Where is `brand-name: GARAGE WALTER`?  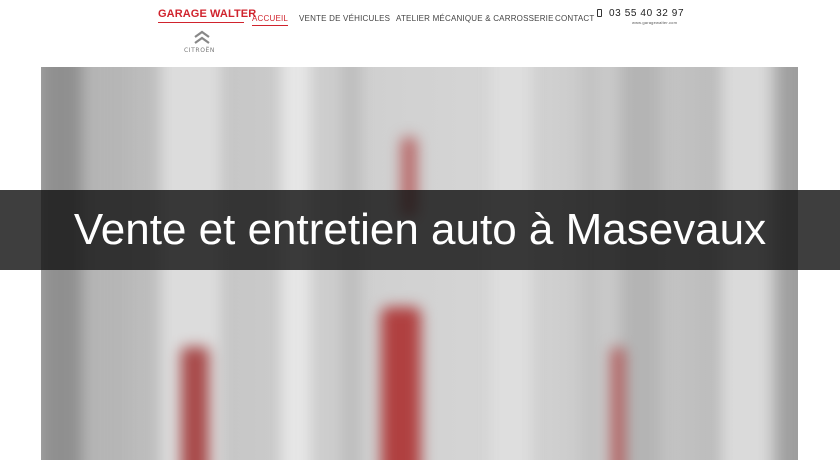 brand-name: GARAGE WALTER is located at coordinates (207, 14).